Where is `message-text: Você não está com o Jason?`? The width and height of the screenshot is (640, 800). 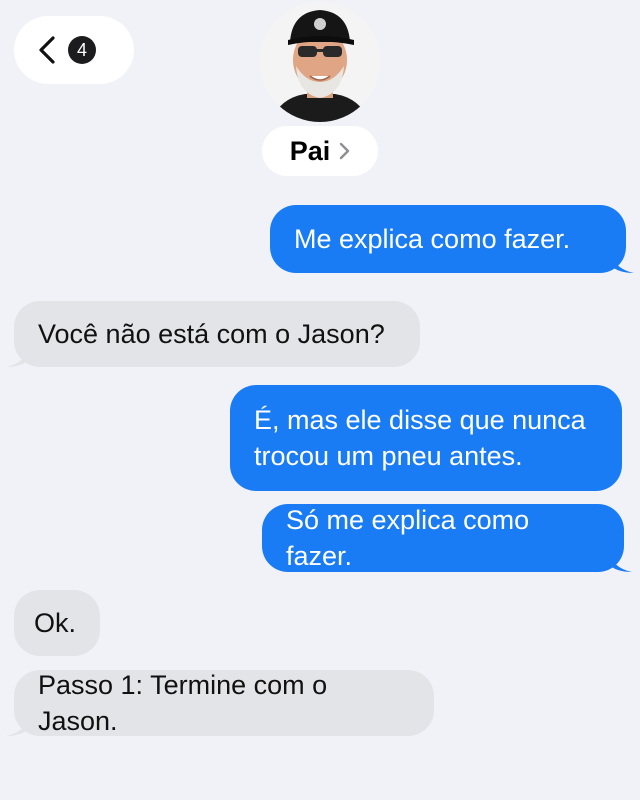 message-text: Você não está com o Jason? is located at coordinates (211, 334).